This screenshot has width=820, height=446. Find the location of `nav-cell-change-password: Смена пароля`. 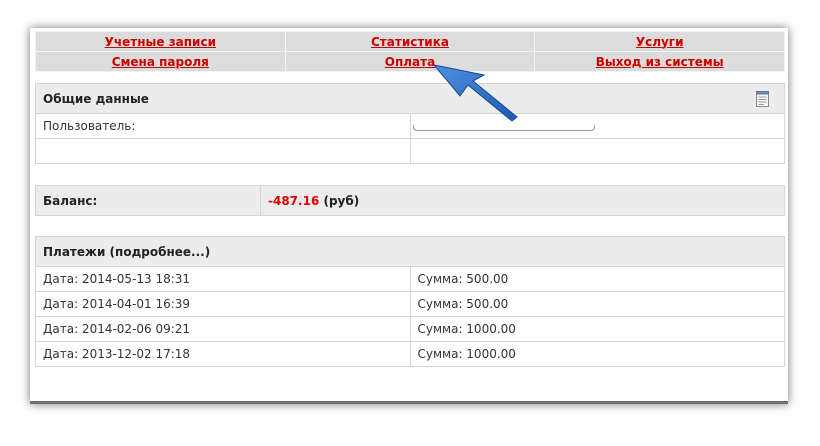

nav-cell-change-password: Смена пароля is located at coordinates (160, 61).